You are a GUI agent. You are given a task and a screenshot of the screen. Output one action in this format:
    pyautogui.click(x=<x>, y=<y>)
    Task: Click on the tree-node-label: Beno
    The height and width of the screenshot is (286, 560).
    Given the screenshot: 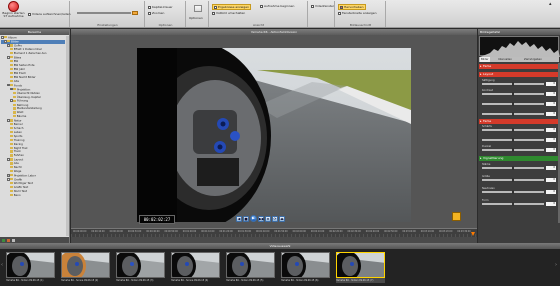 What is the action you would take?
    pyautogui.click(x=17, y=194)
    